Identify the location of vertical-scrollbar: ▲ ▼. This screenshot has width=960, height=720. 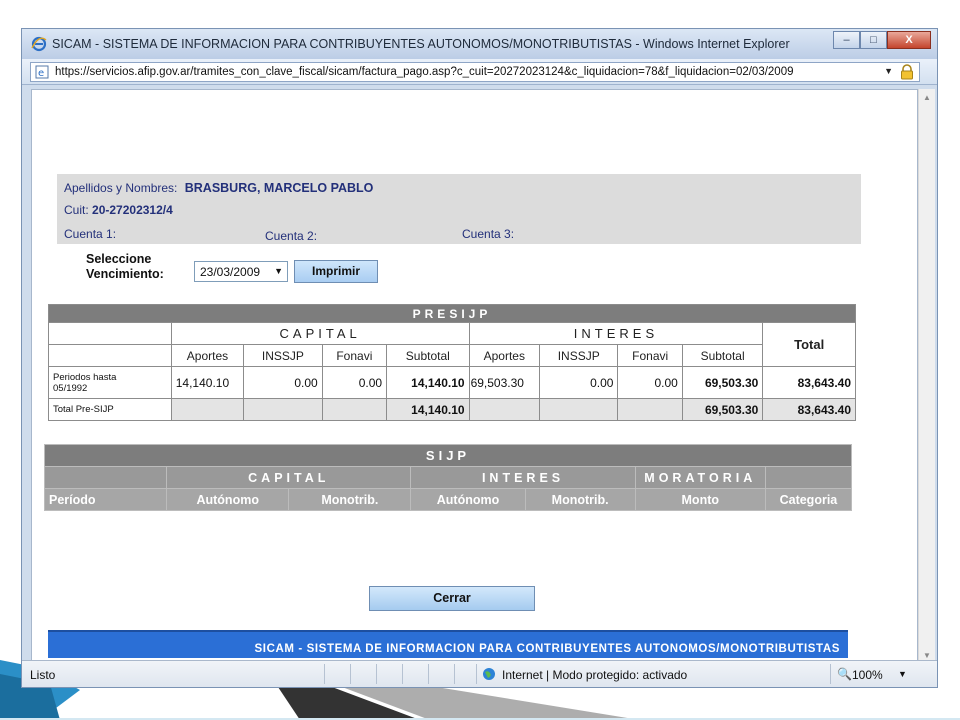
(926, 376).